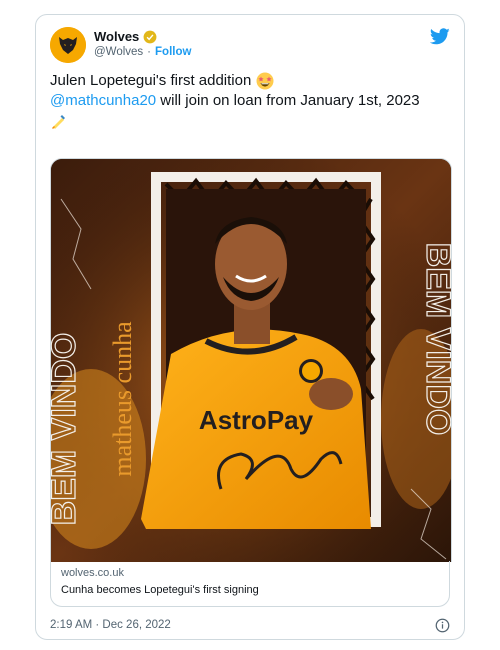  I want to click on star-struck-emoji-icon, so click(264, 81).